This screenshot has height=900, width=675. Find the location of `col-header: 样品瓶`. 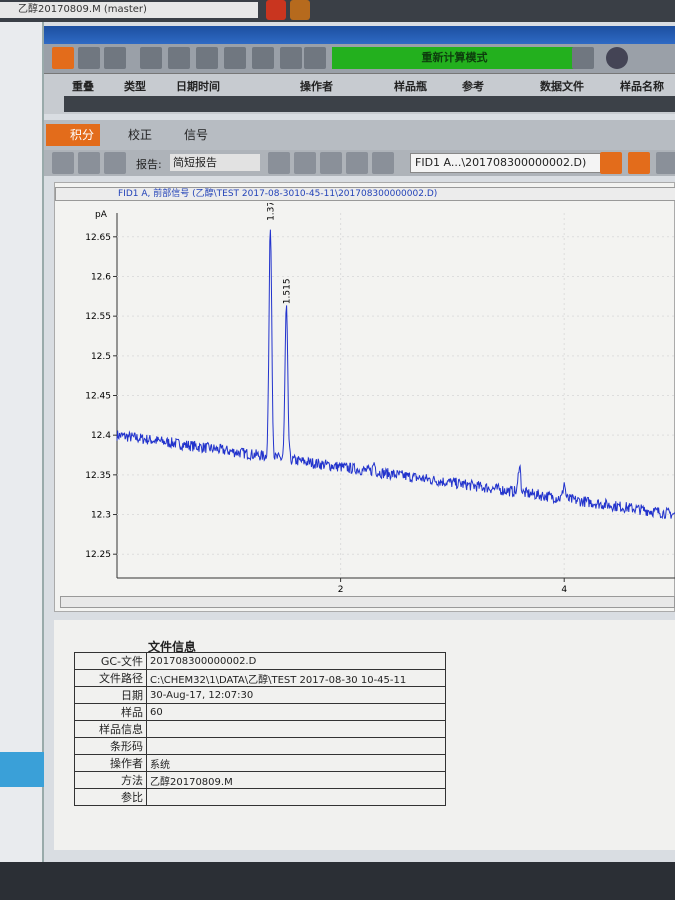

col-header: 样品瓶 is located at coordinates (410, 86).